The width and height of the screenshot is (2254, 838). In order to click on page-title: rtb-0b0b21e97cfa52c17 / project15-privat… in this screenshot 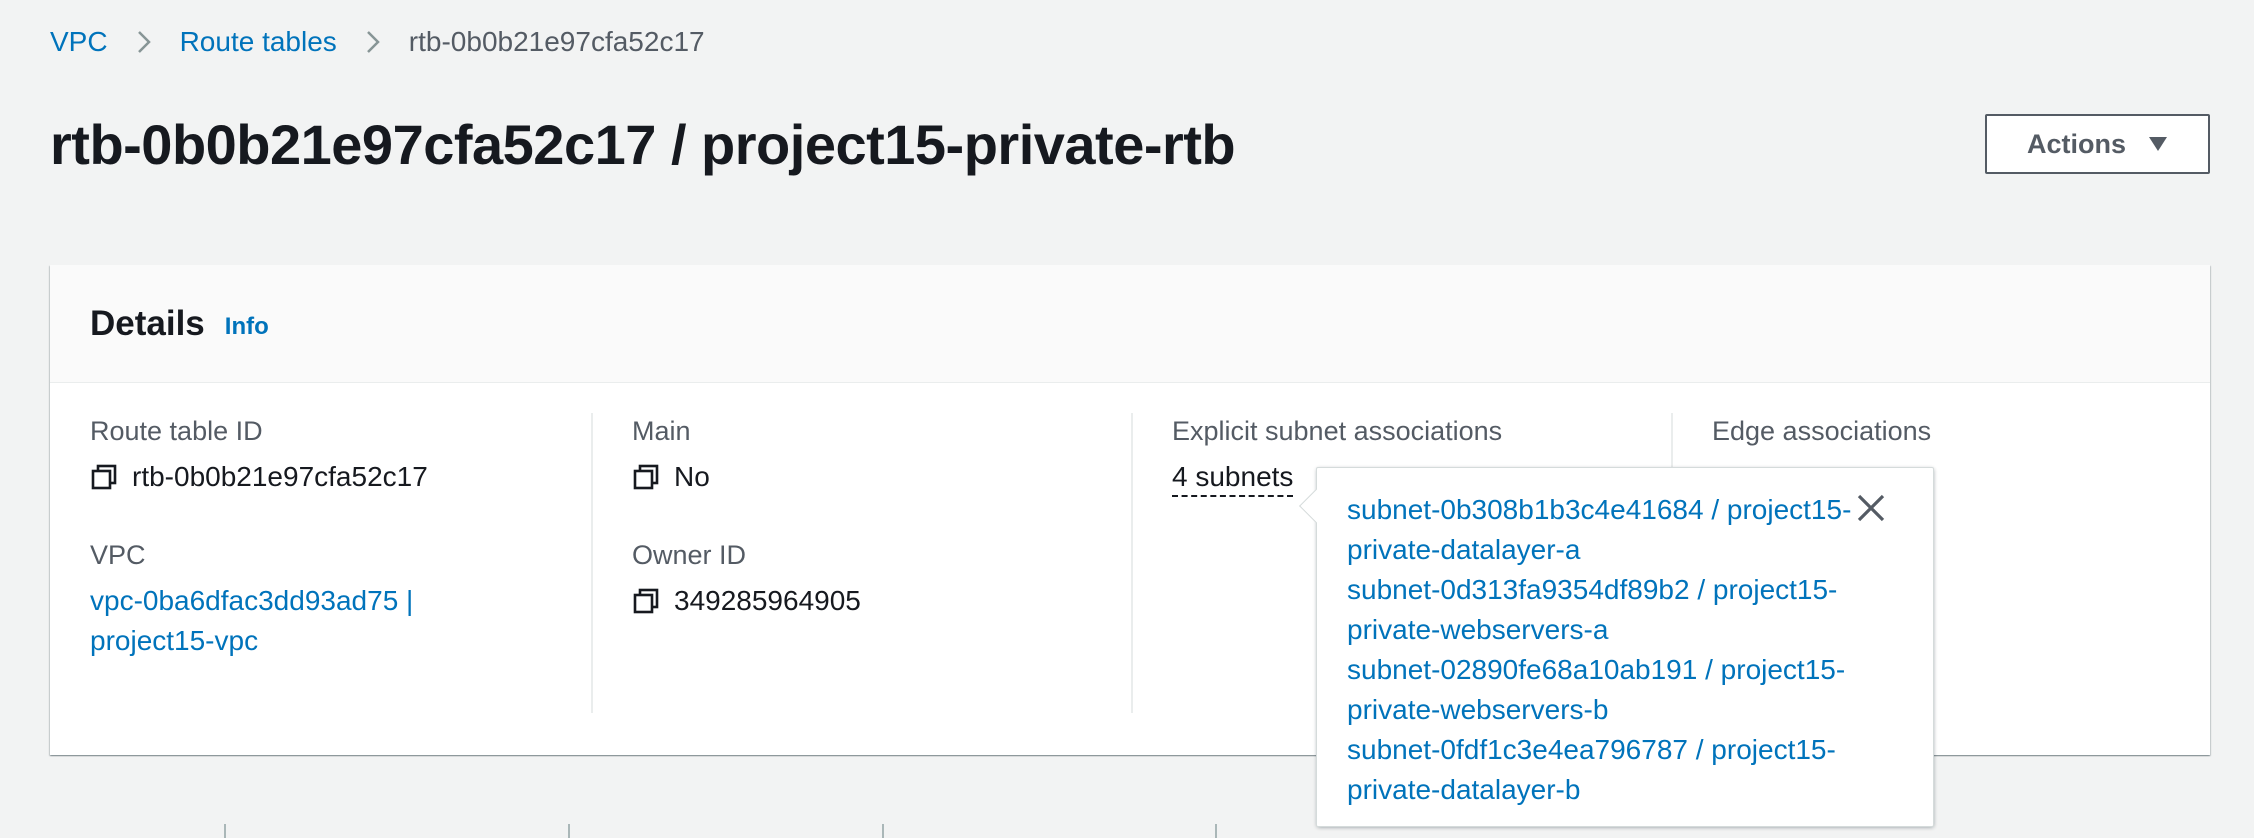, I will do `click(643, 144)`.